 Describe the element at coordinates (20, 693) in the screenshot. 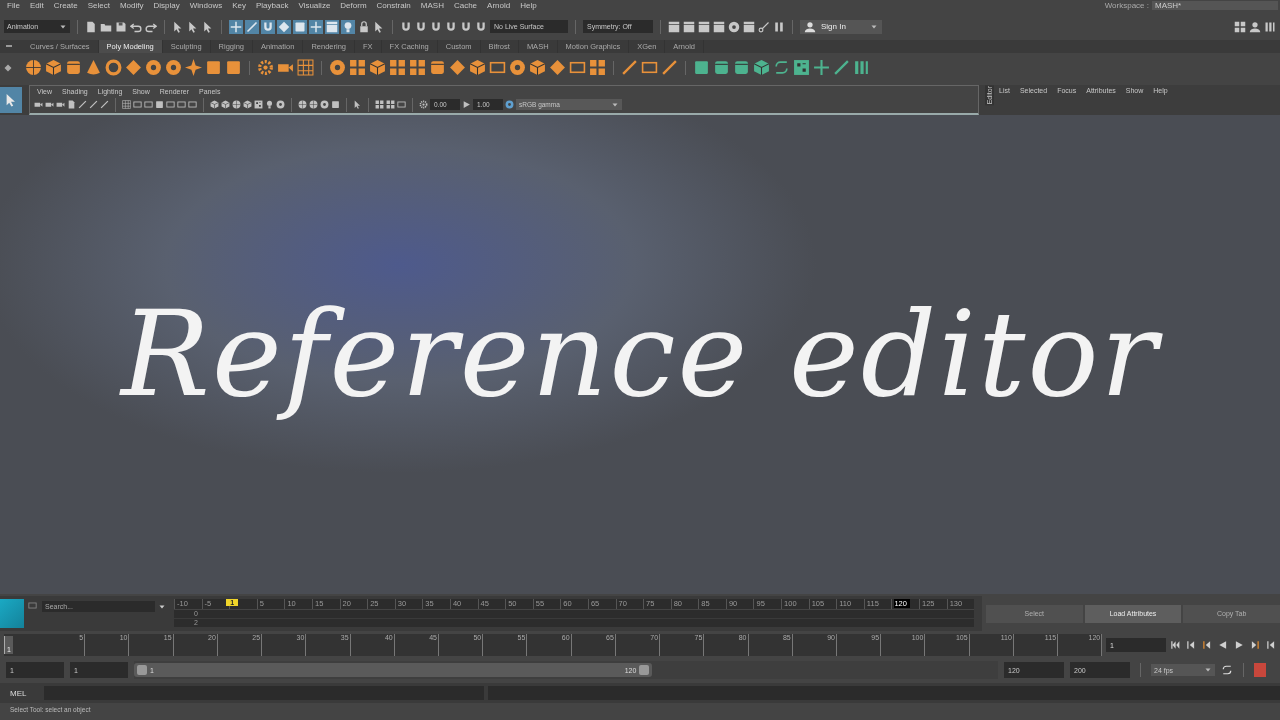

I see `command-language-label: MEL` at that location.